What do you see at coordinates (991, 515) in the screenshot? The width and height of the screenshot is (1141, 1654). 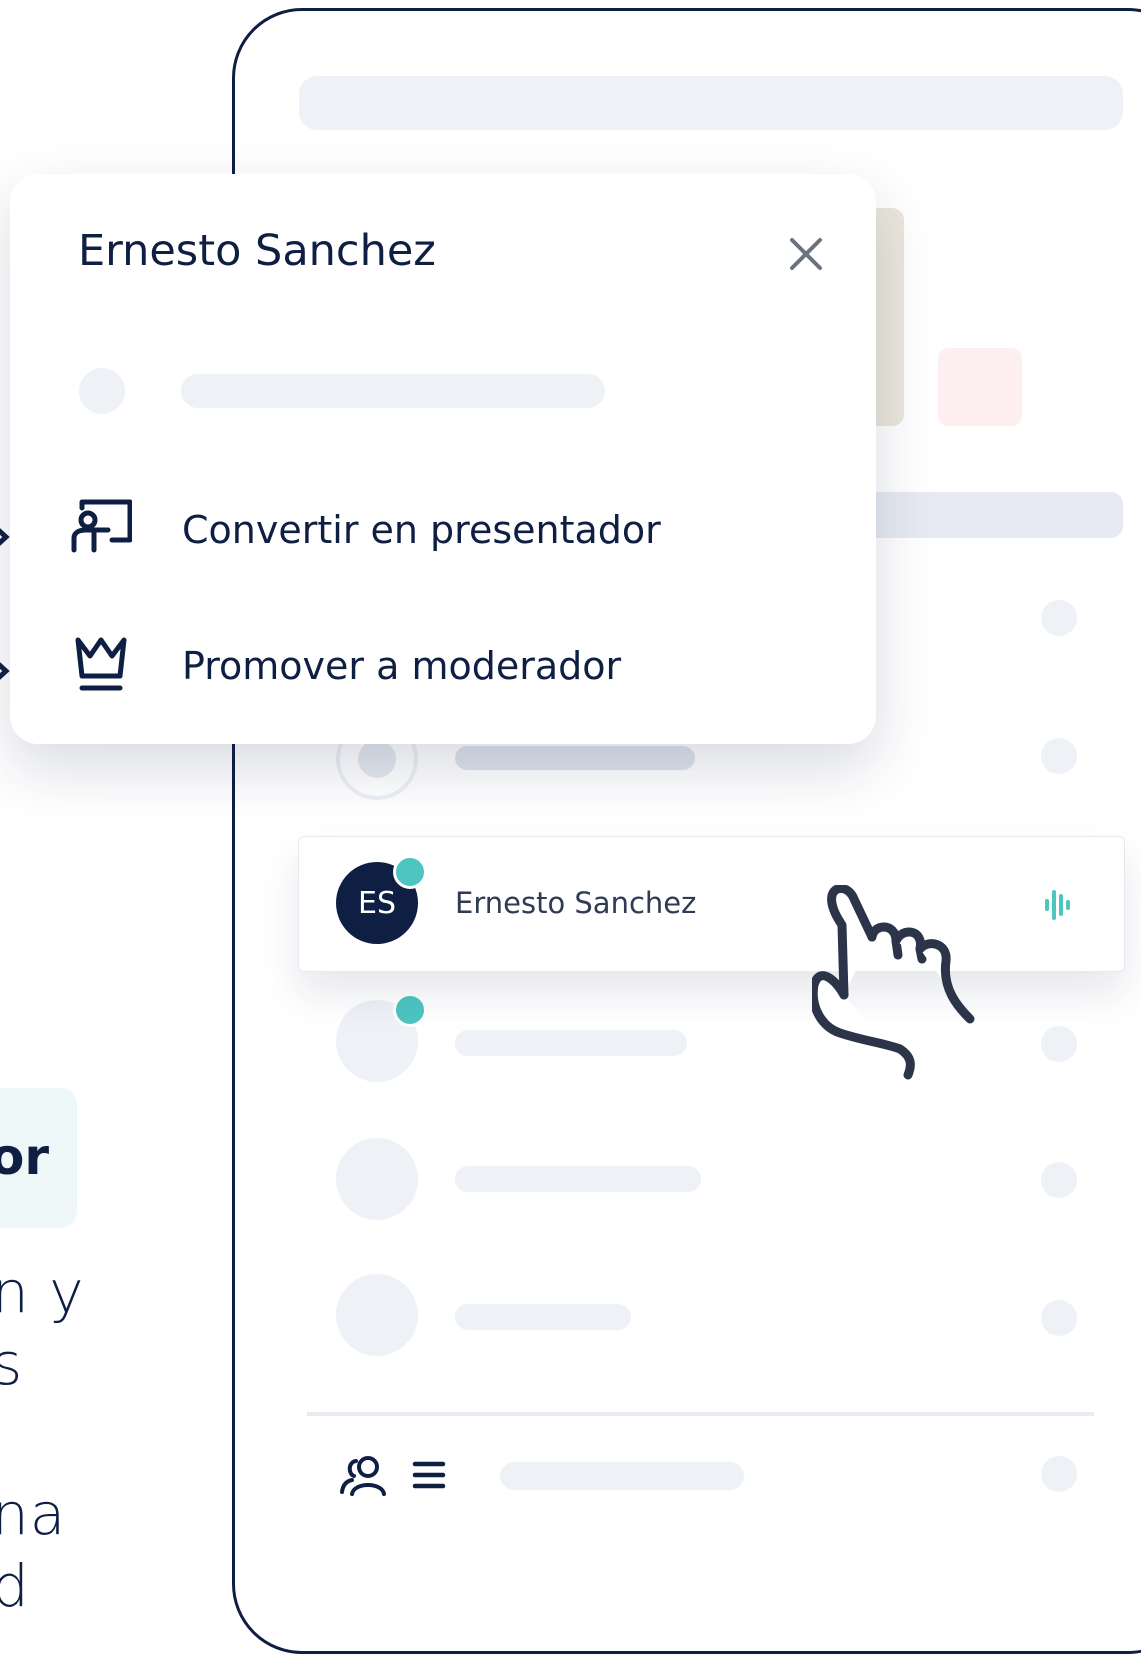 I see `section-bar-skeleton` at bounding box center [991, 515].